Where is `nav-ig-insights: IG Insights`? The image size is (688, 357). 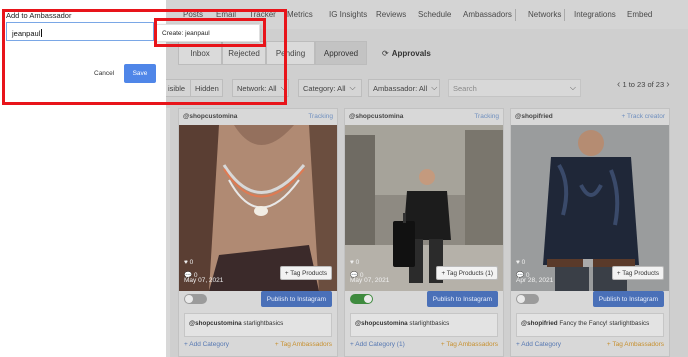
nav-ig-insights: IG Insights is located at coordinates (348, 14).